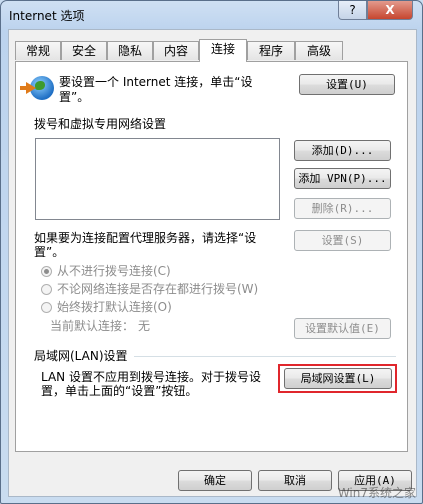 This screenshot has height=504, width=423. Describe the element at coordinates (338, 378) in the screenshot. I see `lan-settings-button: 局域网设置(L)` at that location.